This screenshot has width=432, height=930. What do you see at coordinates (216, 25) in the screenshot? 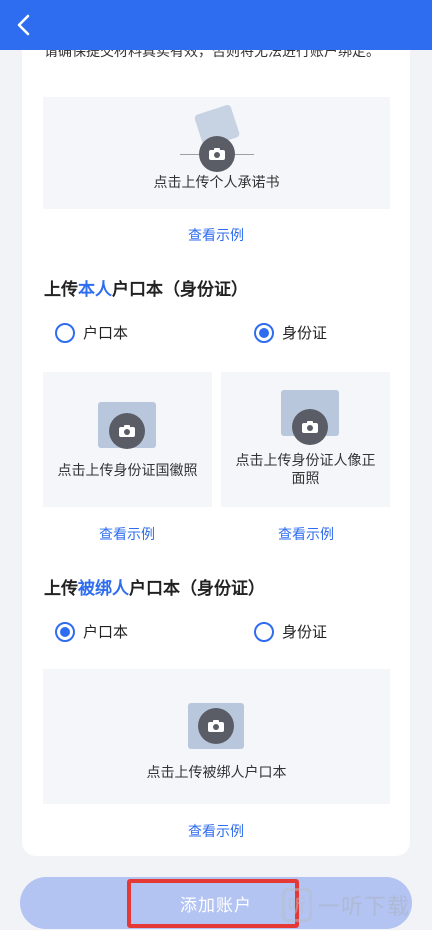
I see `top-nav-bar` at bounding box center [216, 25].